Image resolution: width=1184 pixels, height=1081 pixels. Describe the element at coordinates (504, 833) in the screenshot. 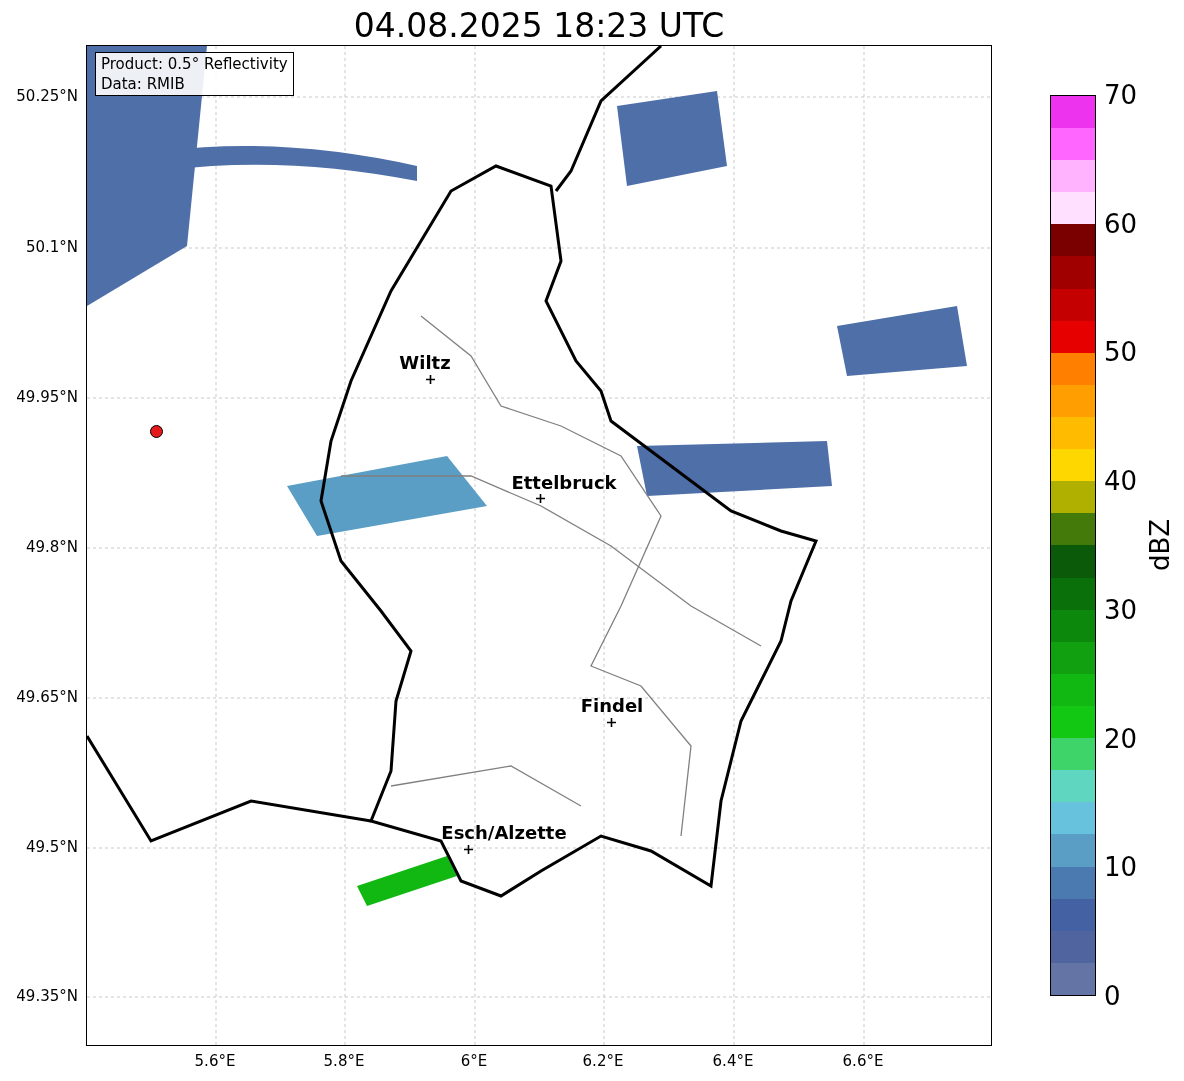

I see `city-label: Esch/Alzette` at that location.